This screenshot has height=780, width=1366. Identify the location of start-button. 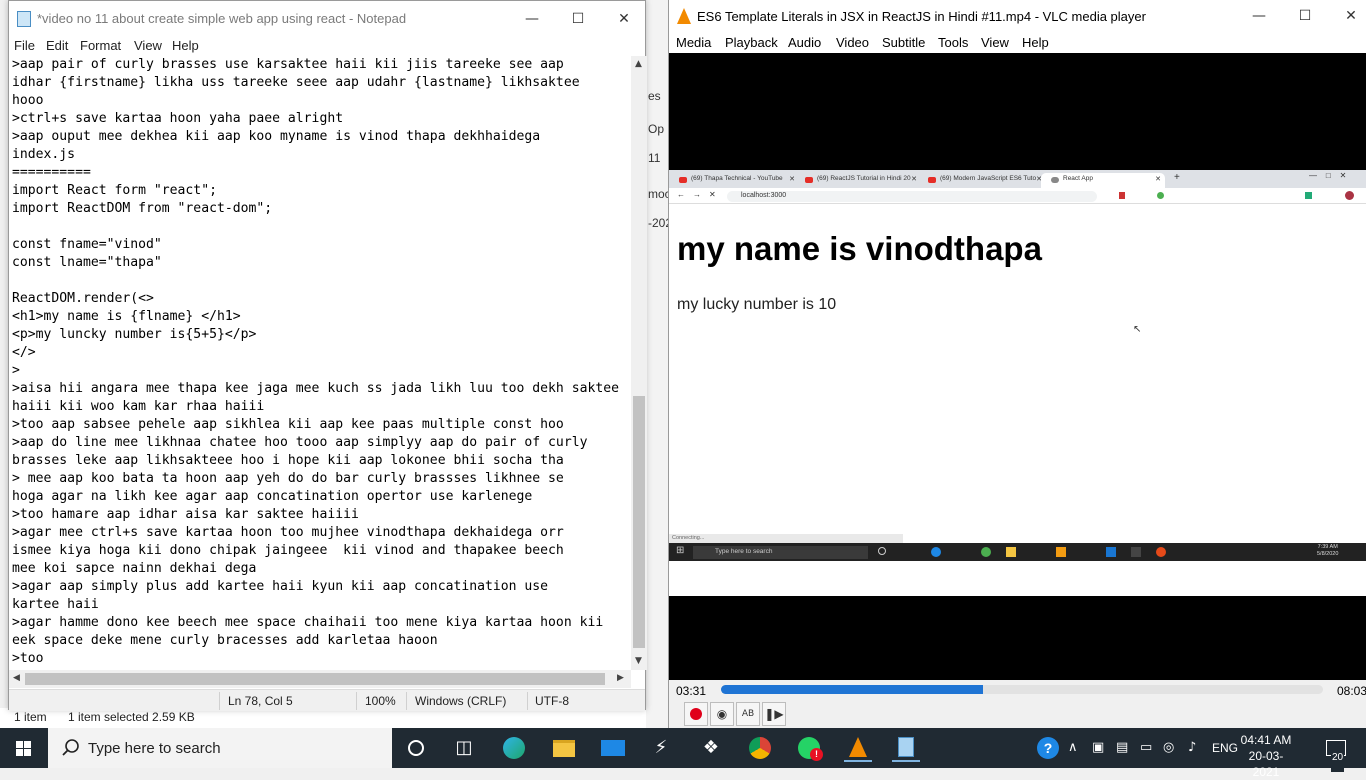
(24, 748).